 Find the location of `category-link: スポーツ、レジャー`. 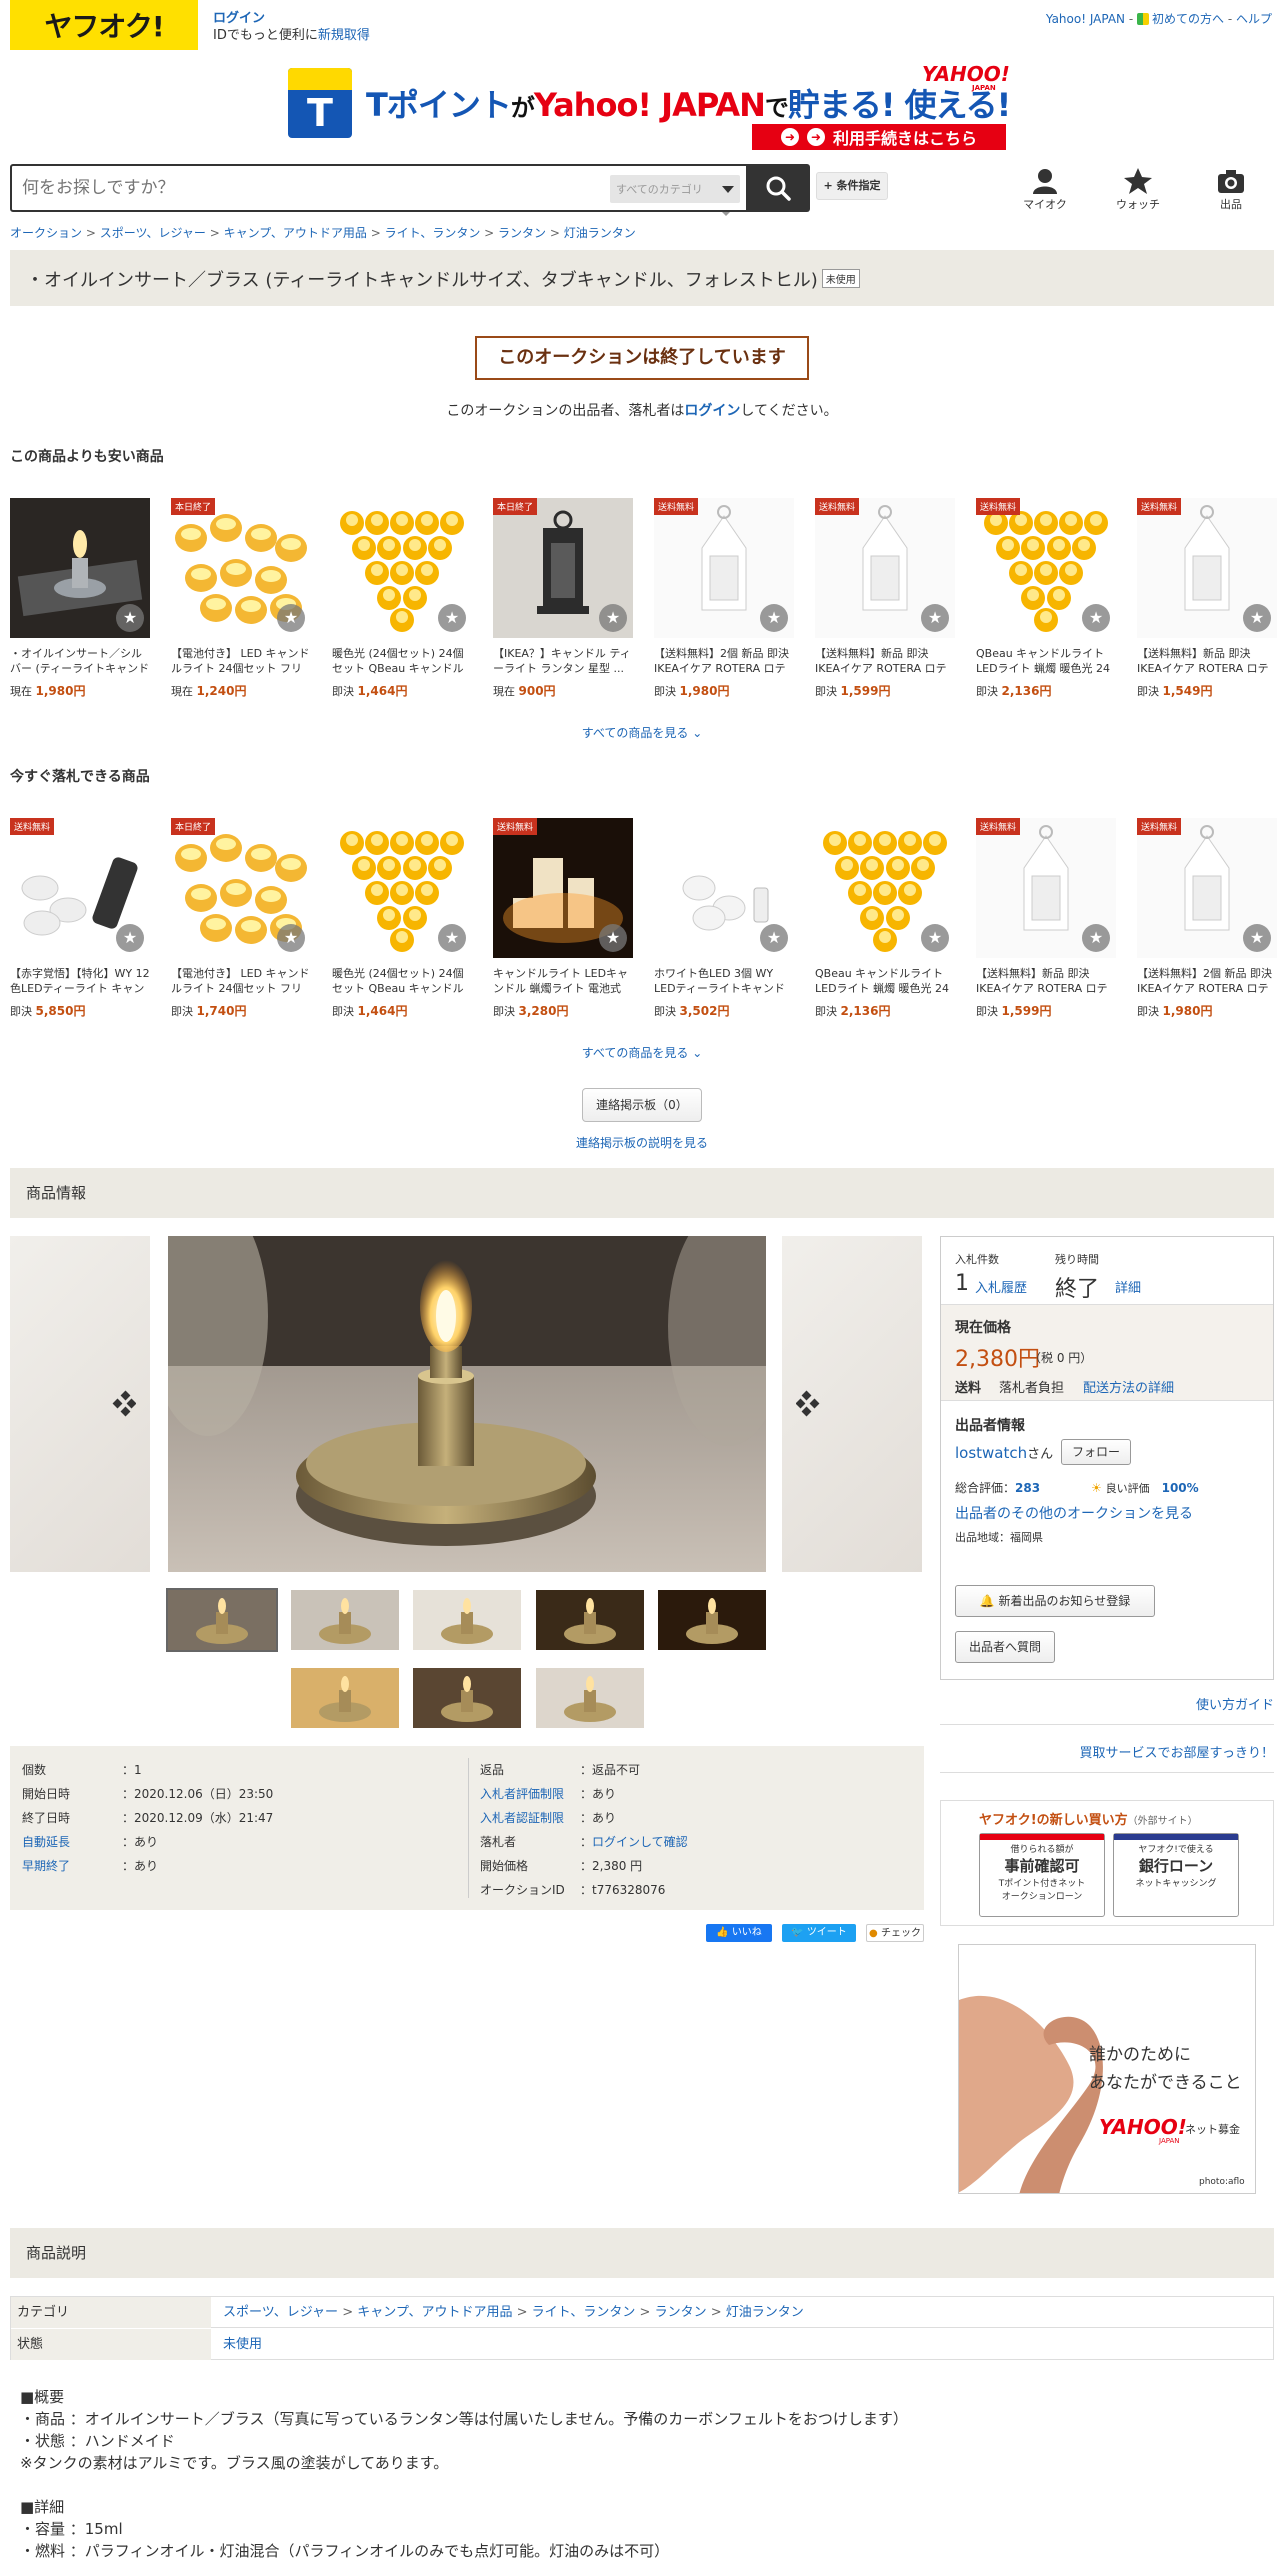

category-link: スポーツ、レジャー is located at coordinates (280, 2312).